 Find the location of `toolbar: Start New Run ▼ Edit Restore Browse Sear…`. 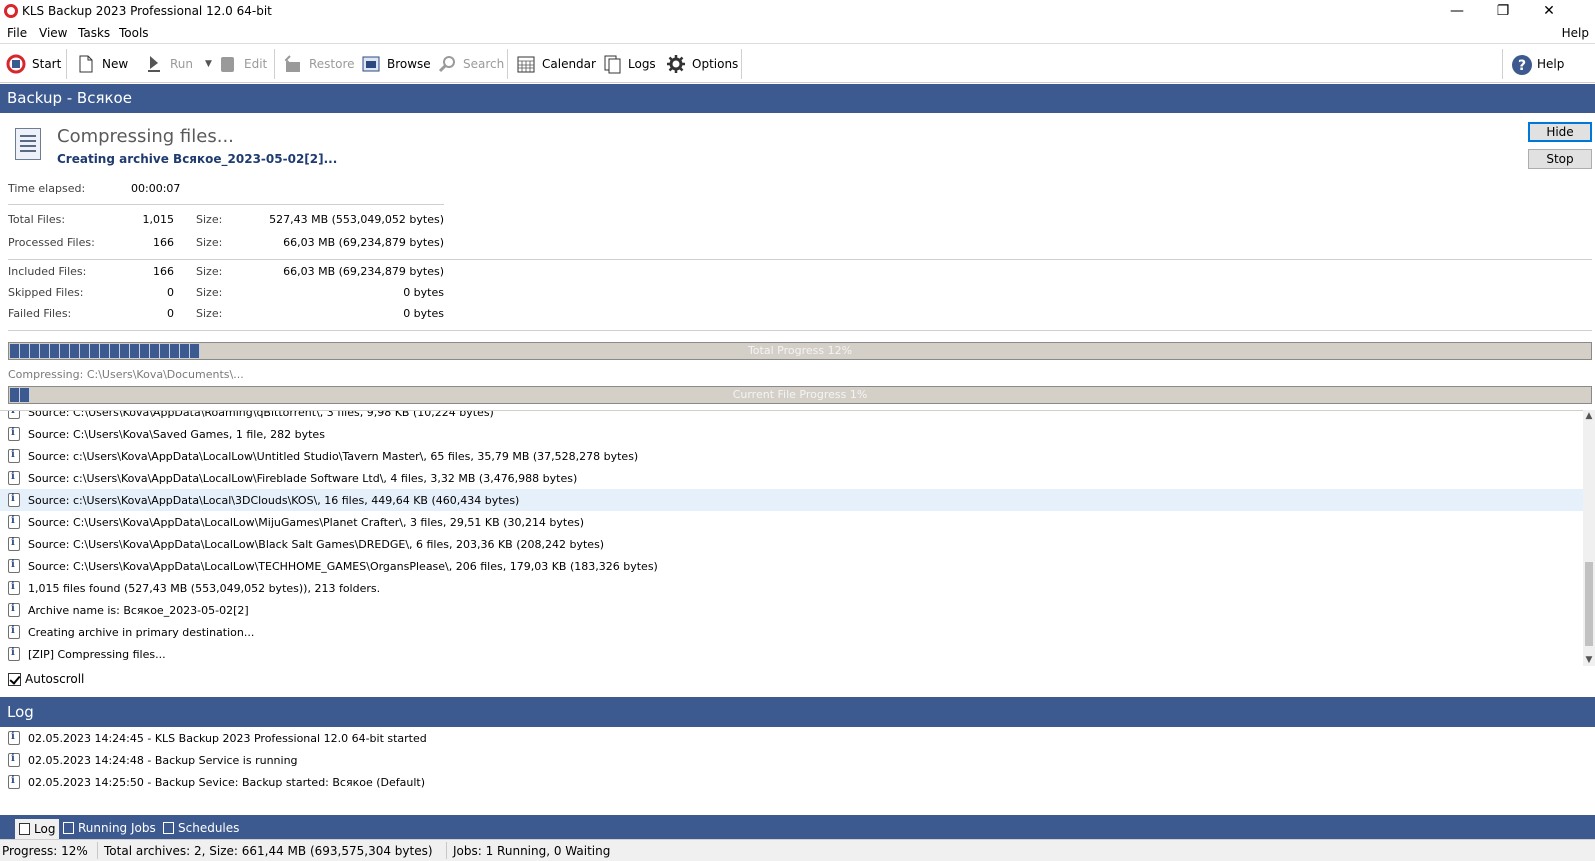

toolbar: Start New Run ▼ Edit Restore Browse Sear… is located at coordinates (797, 63).